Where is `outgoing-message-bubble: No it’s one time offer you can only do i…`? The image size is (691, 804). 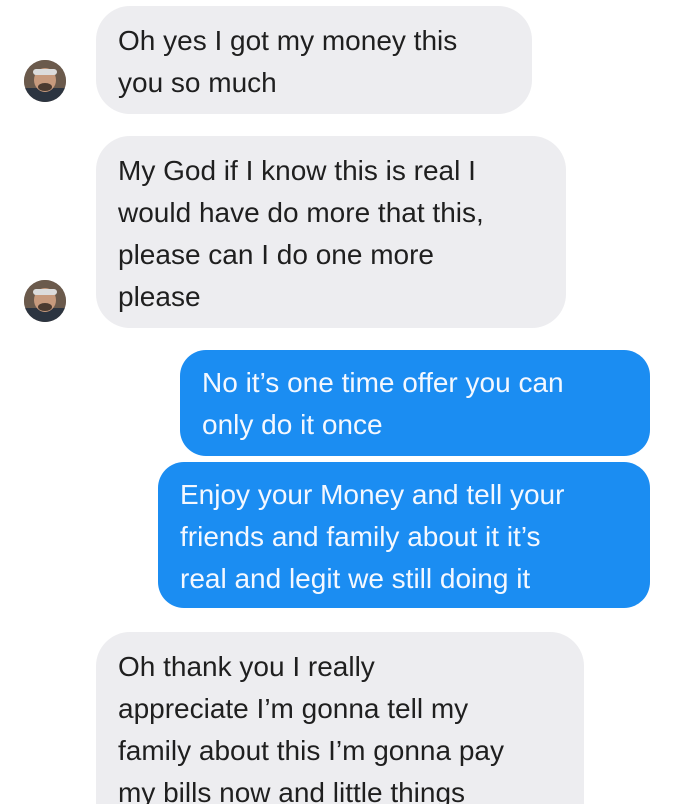 outgoing-message-bubble: No it’s one time offer you can only do i… is located at coordinates (415, 403).